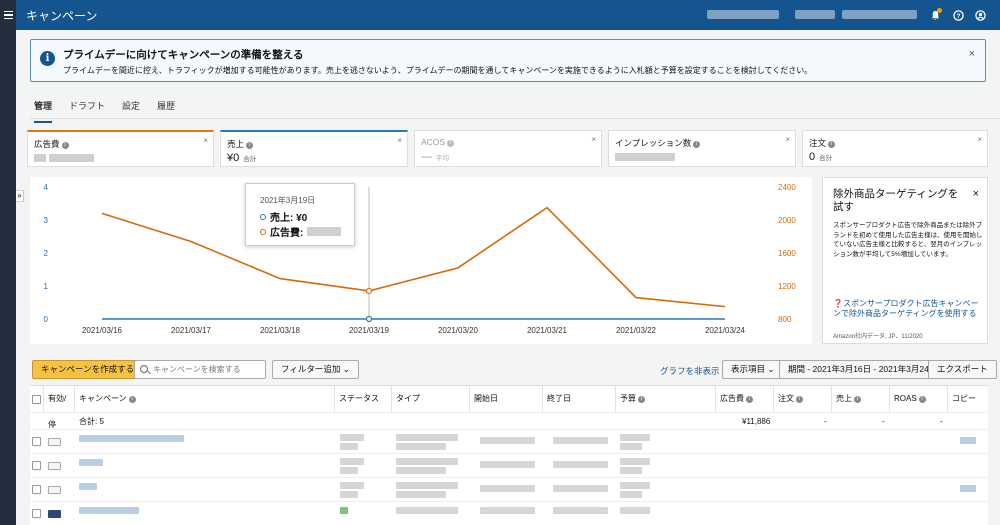  Describe the element at coordinates (46, 187) in the screenshot. I see `left-axis-tick-label: 4` at that location.